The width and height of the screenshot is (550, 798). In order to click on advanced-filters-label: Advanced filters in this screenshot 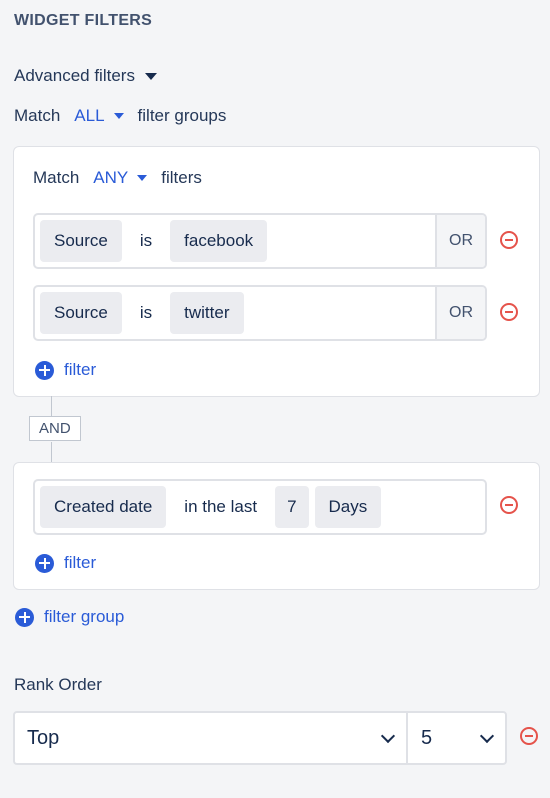, I will do `click(74, 75)`.